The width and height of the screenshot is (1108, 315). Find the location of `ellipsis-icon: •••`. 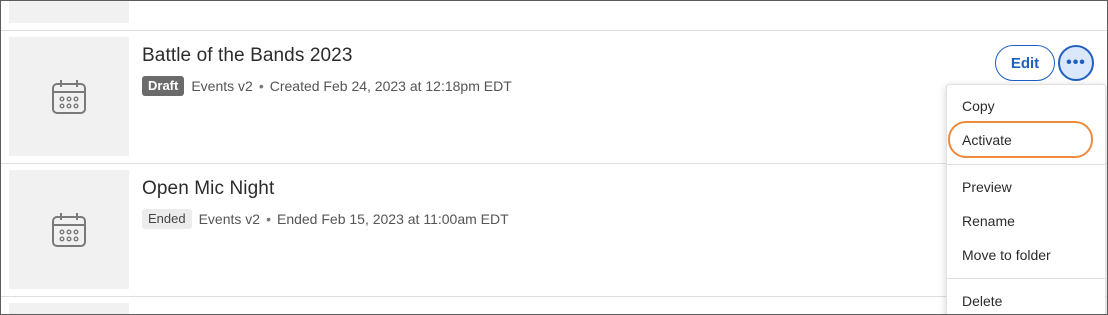

ellipsis-icon: ••• is located at coordinates (1076, 63).